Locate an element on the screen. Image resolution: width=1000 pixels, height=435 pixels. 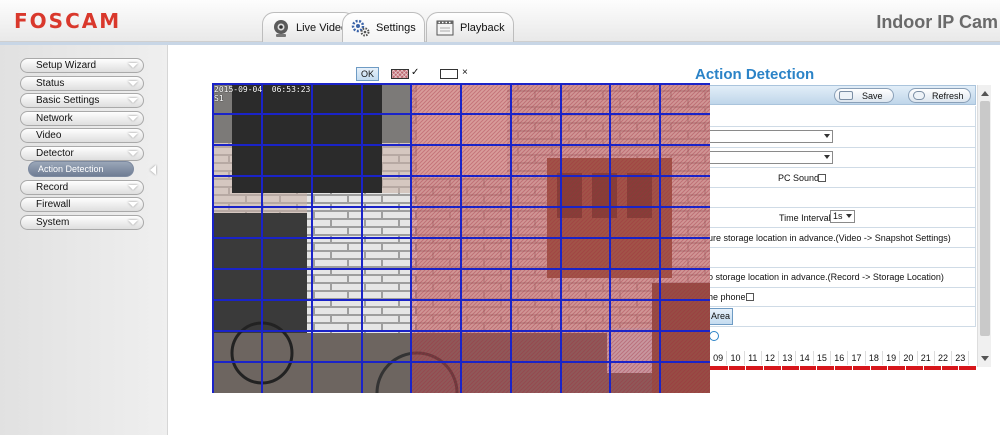
form-row: Area is located at coordinates (842, 317).